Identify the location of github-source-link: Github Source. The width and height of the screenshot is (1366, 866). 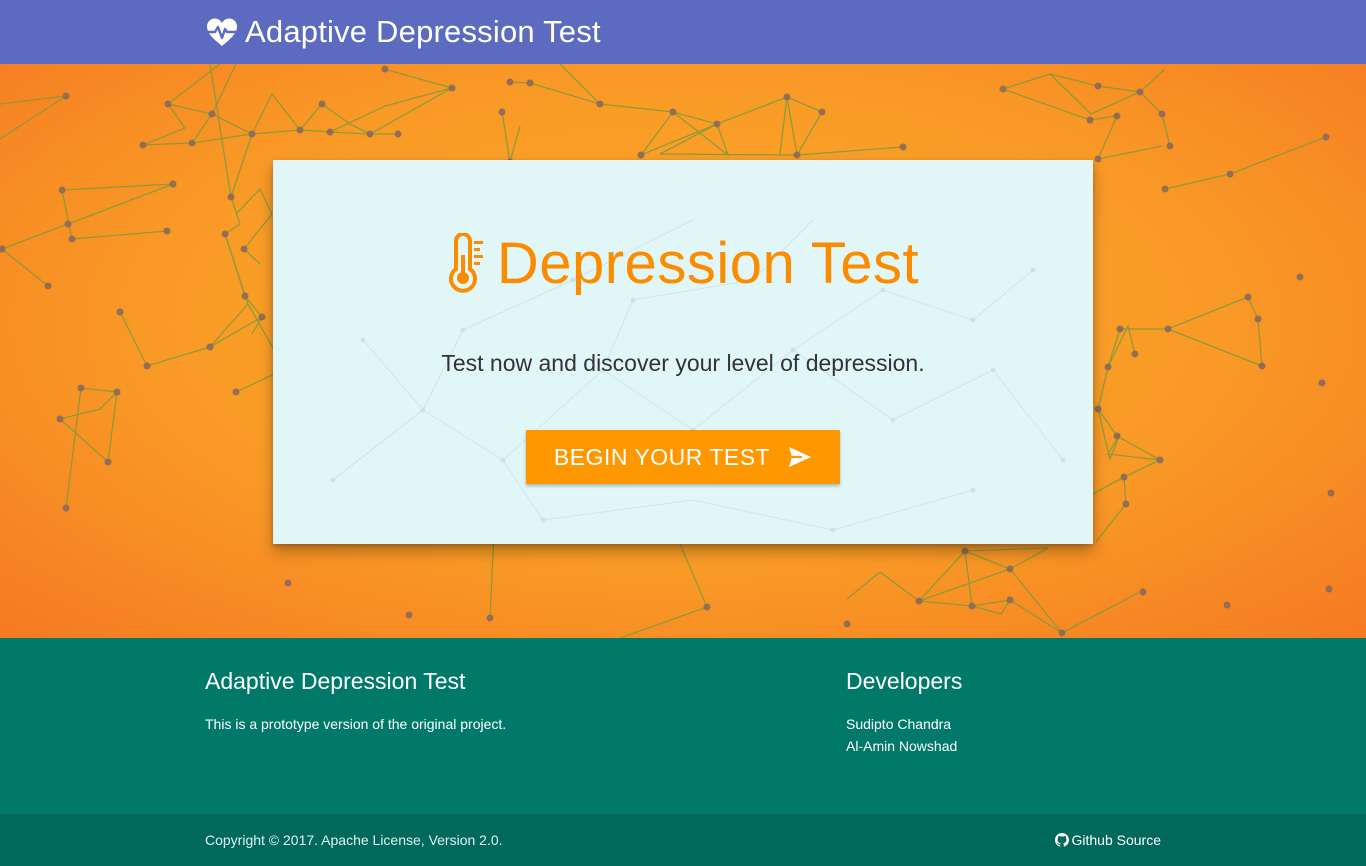
(1108, 840).